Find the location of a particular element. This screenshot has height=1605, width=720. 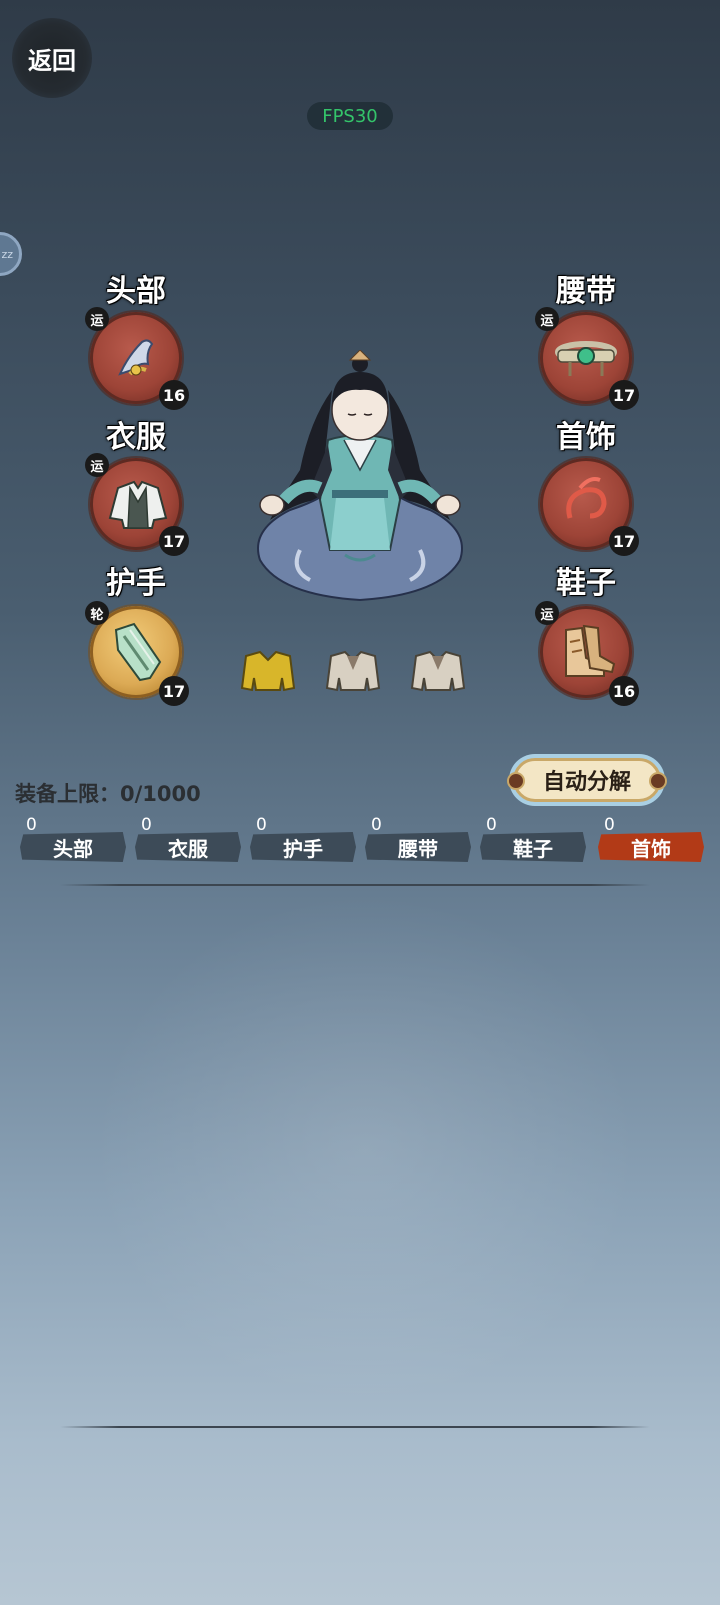

shoes-slot-title: 鞋子 is located at coordinates (586, 583).